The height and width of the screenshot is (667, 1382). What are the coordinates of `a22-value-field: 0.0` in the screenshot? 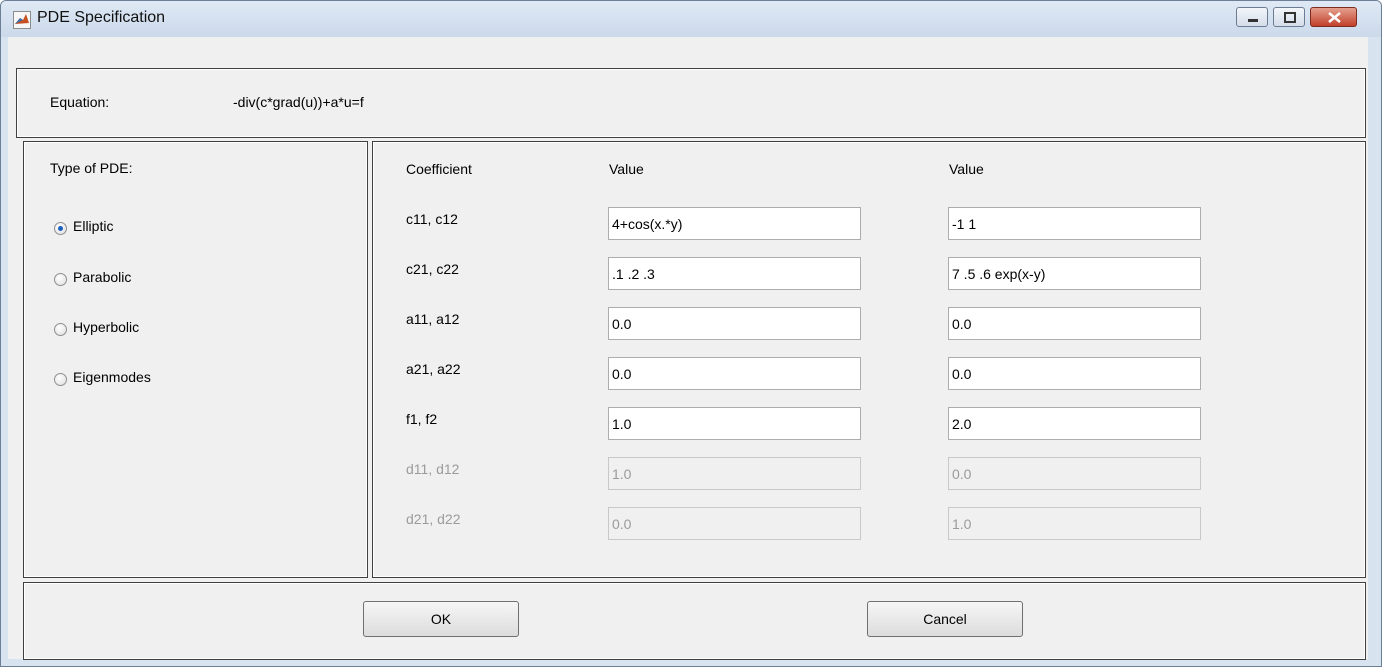 It's located at (1074, 373).